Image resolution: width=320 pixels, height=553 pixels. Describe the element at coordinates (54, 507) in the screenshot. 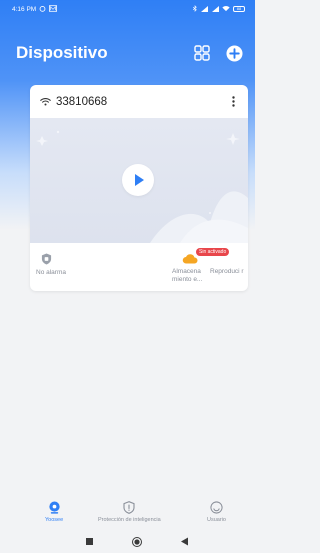

I see `camera-home-icon` at that location.